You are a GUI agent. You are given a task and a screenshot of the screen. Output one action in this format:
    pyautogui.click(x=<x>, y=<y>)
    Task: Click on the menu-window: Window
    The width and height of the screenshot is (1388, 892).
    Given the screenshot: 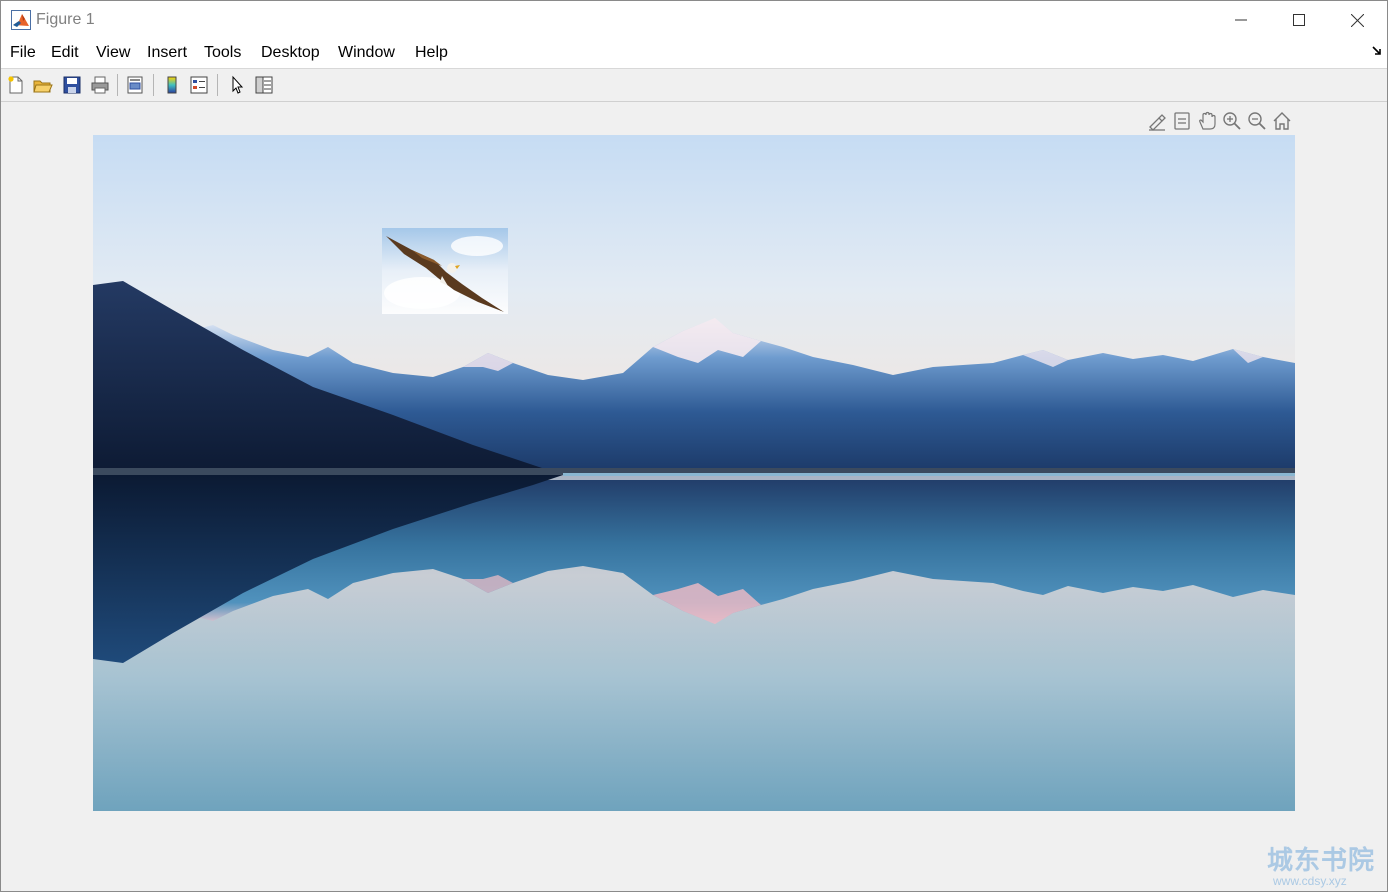 What is the action you would take?
    pyautogui.click(x=366, y=53)
    